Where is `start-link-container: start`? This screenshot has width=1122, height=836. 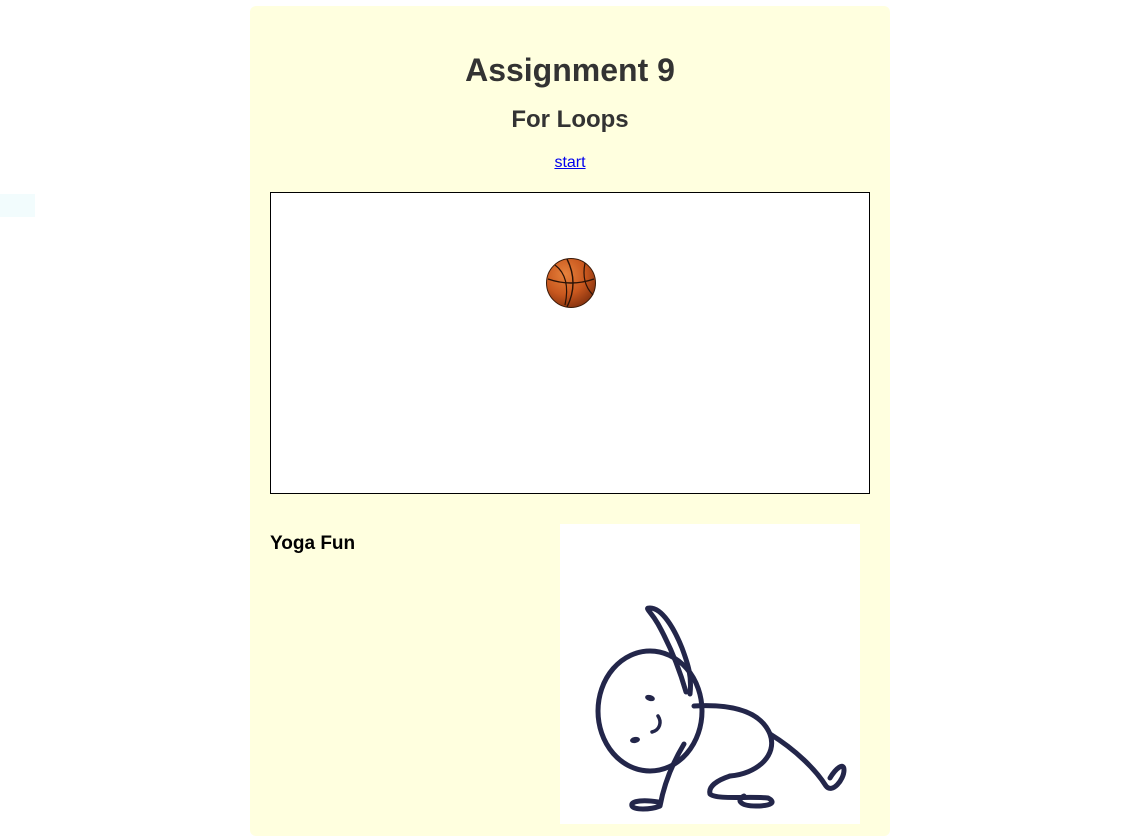
start-link-container: start is located at coordinates (570, 163).